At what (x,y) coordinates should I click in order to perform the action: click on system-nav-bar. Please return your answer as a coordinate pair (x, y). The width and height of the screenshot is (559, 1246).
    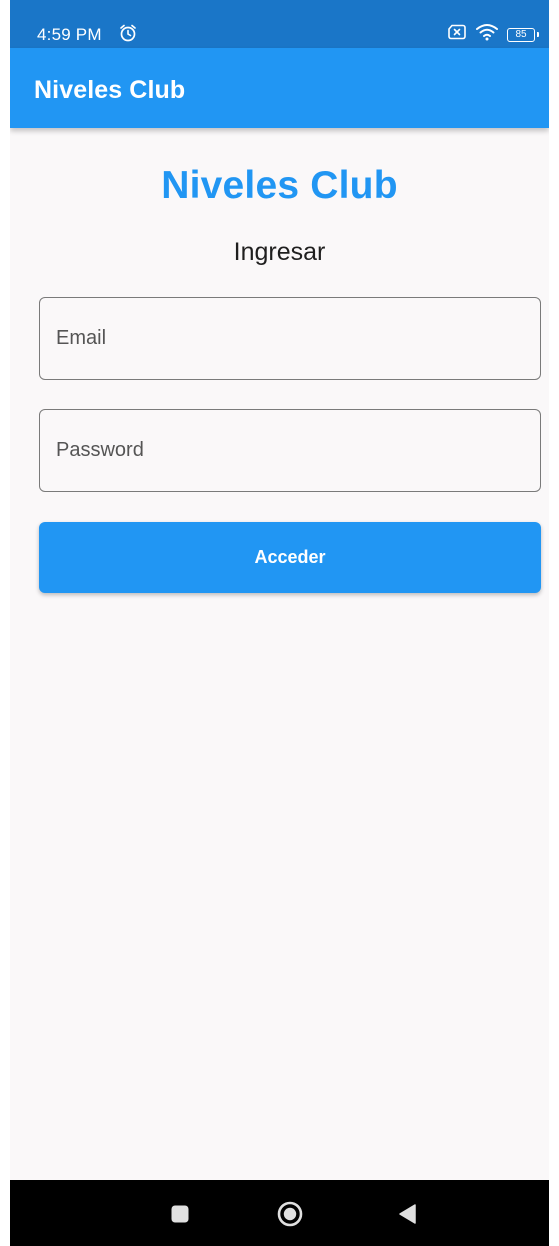
    Looking at the image, I should click on (279, 1213).